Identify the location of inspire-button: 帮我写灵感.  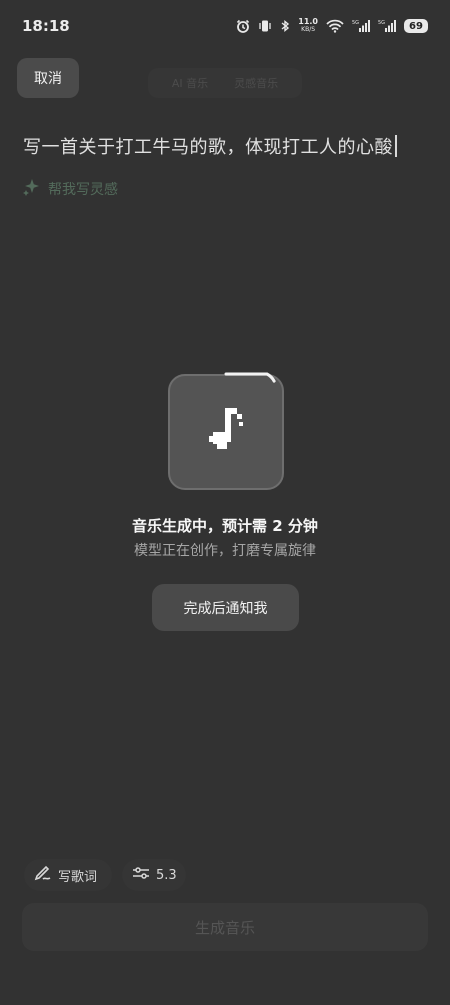
(70, 189).